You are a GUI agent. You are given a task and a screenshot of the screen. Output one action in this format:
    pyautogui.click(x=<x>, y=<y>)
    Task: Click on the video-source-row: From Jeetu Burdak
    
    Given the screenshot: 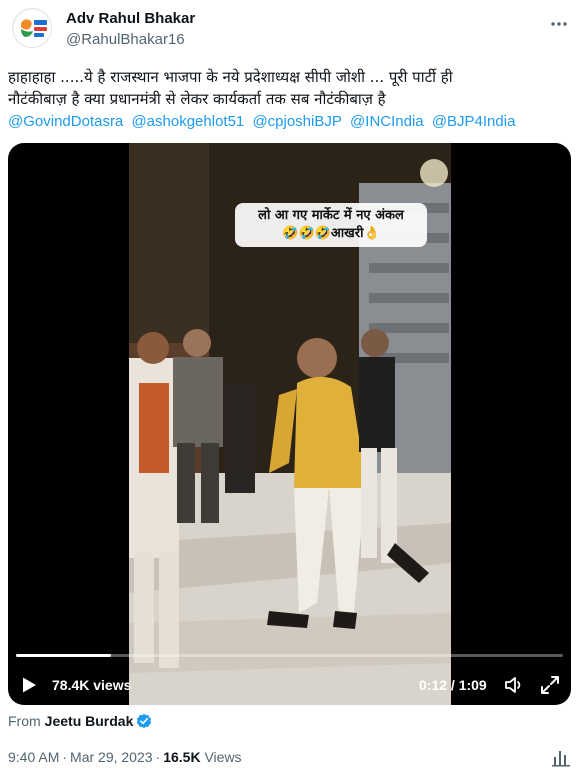 What is the action you would take?
    pyautogui.click(x=80, y=721)
    